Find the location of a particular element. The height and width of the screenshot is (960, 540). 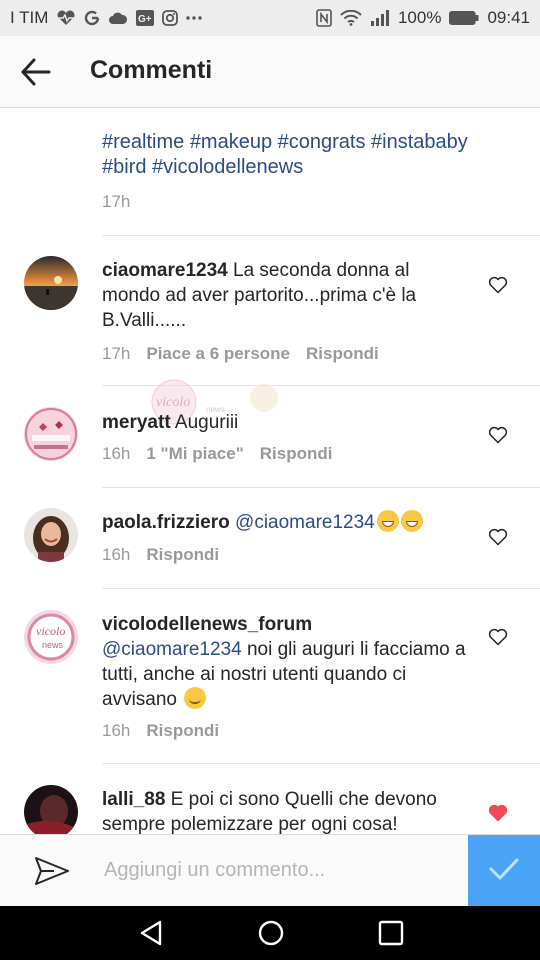

comment-username: ciaomare1234 is located at coordinates (165, 270).